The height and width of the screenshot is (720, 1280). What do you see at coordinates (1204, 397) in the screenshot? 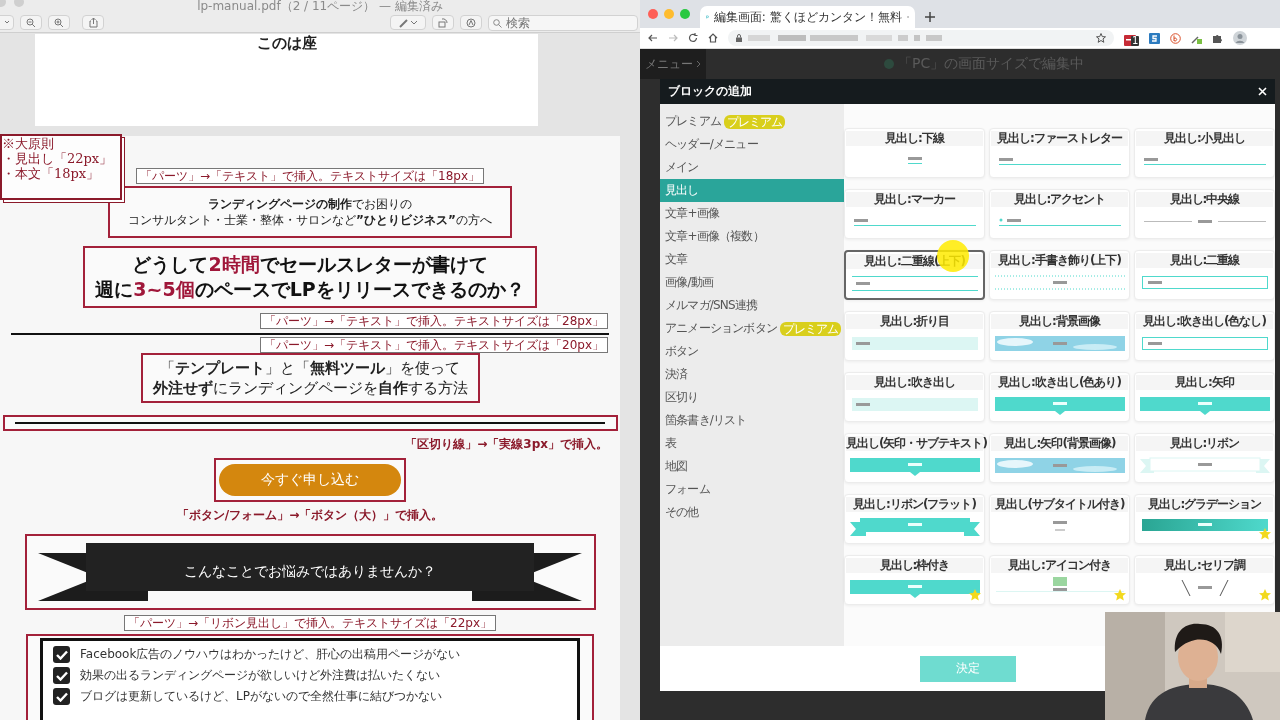
I see `block-template-card: 見出し:矢印` at bounding box center [1204, 397].